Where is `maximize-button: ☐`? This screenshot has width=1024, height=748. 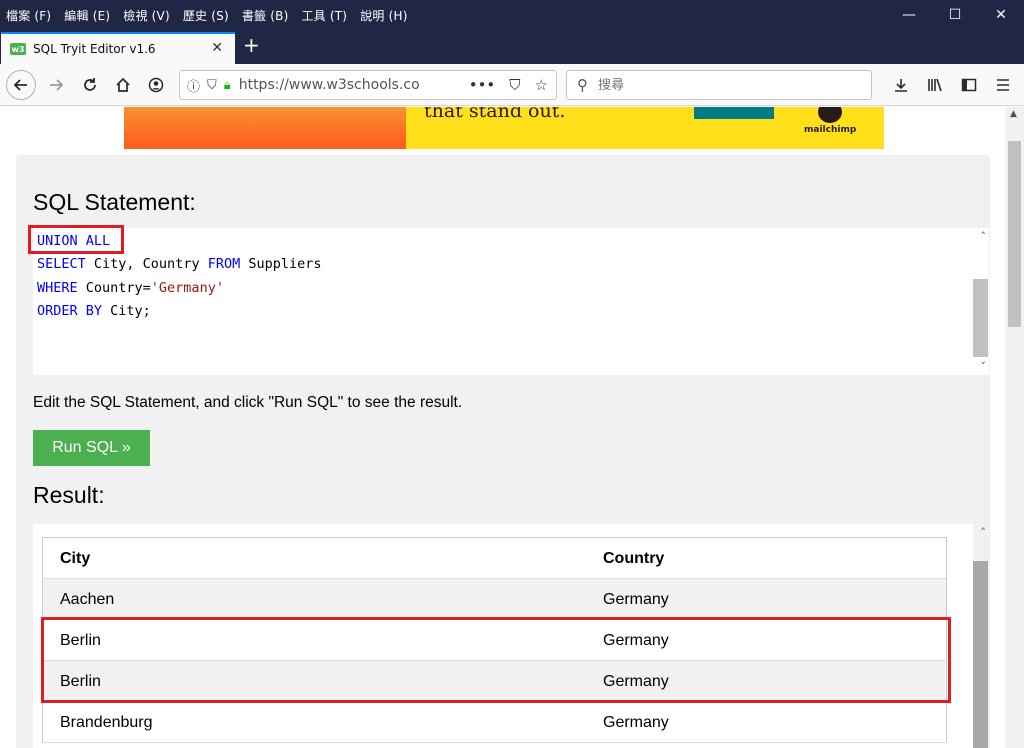 maximize-button: ☐ is located at coordinates (955, 15).